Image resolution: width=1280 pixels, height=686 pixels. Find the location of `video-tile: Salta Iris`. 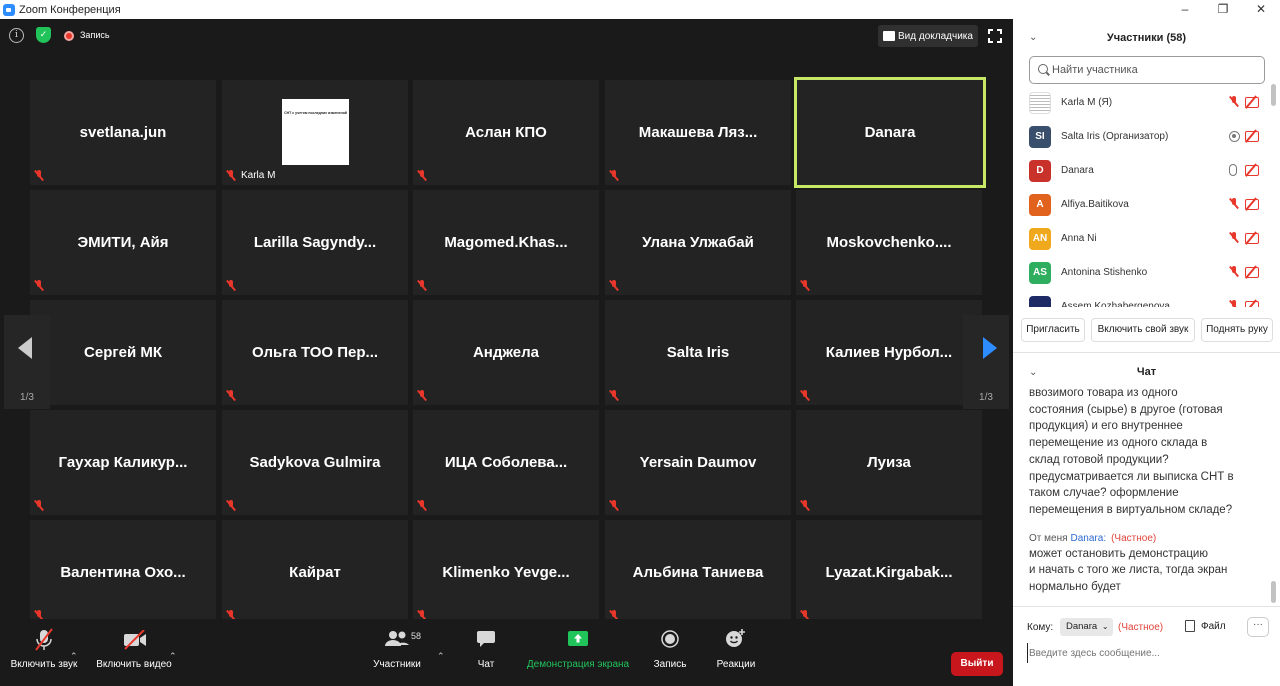

video-tile: Salta Iris is located at coordinates (698, 352).